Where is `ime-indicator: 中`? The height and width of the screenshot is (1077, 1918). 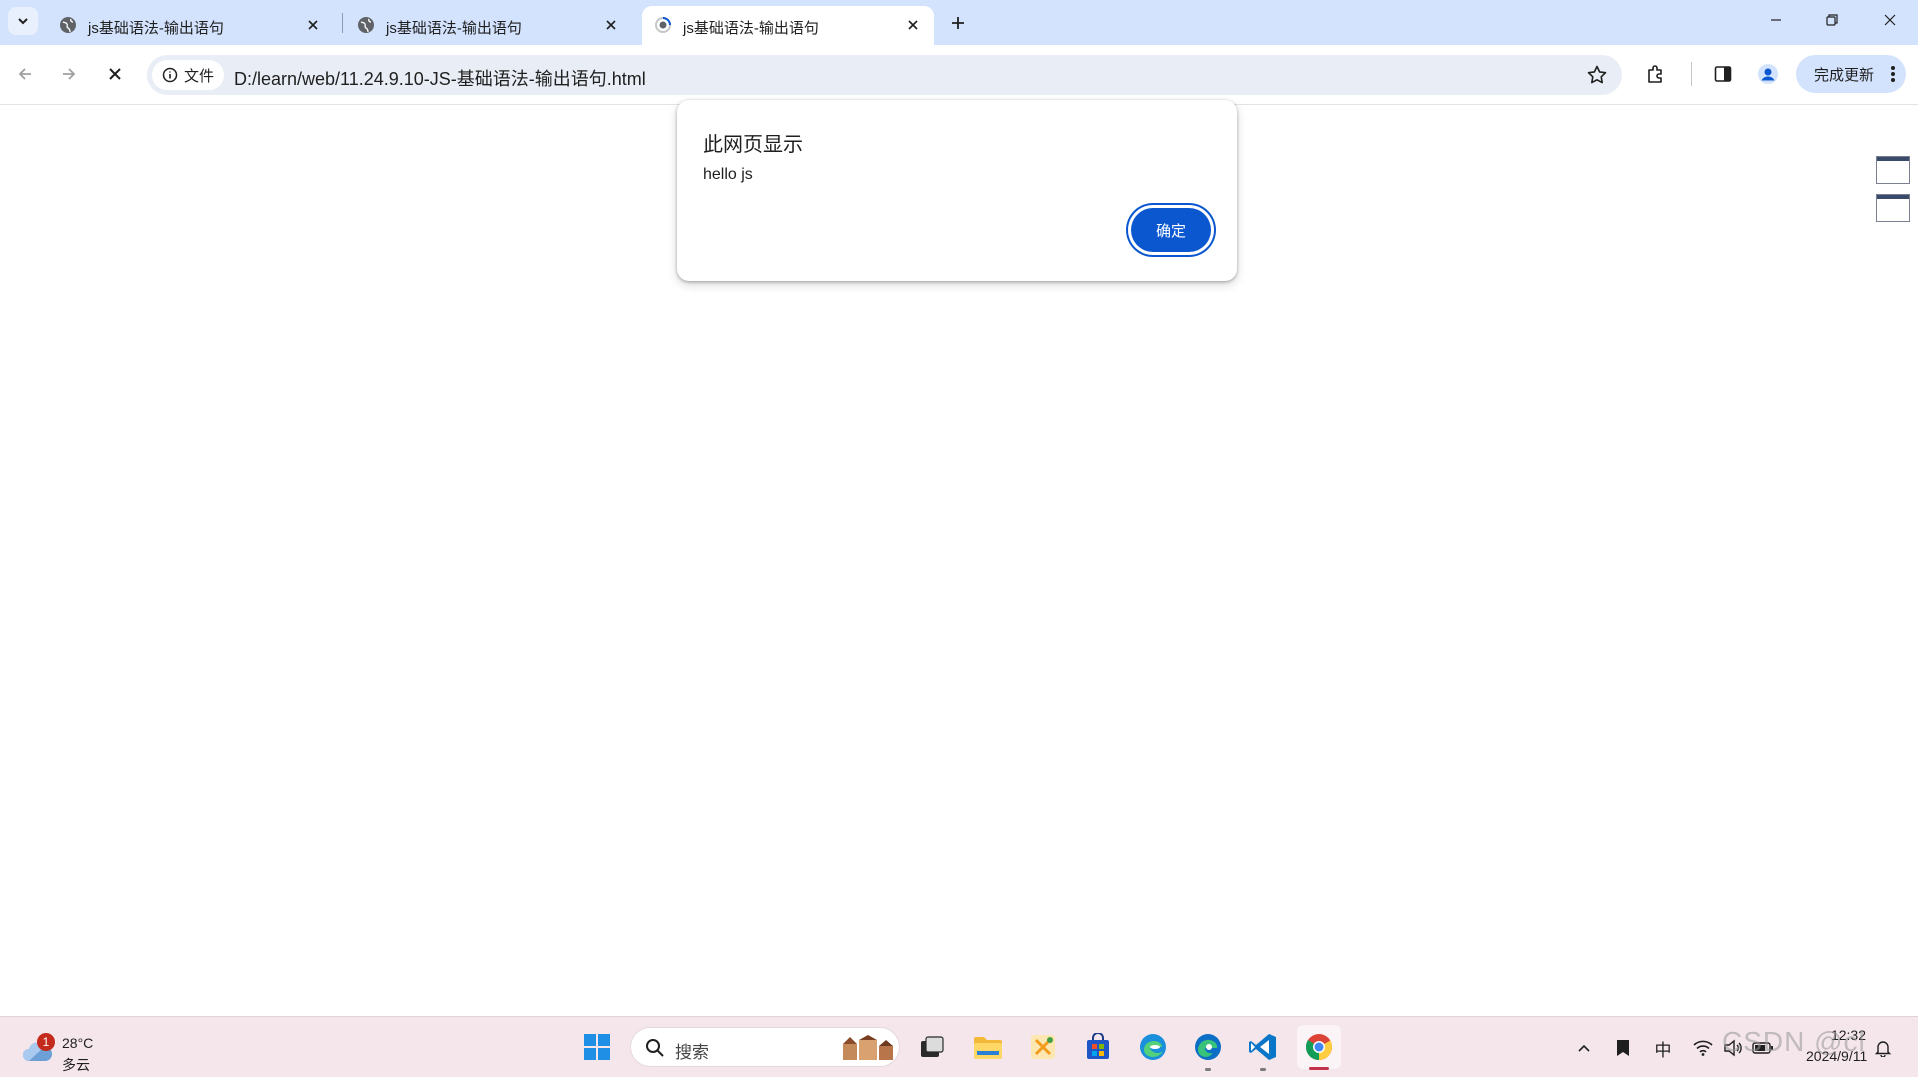
ime-indicator: 中 is located at coordinates (1663, 1048).